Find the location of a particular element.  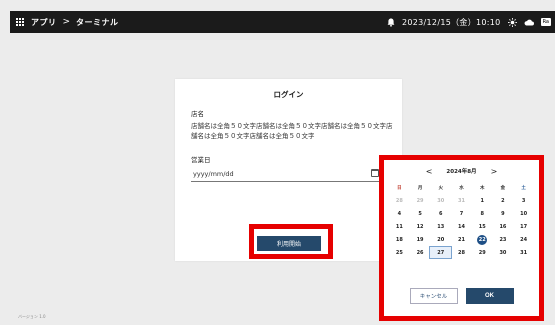

breadcrumb-terminal: ターミナル is located at coordinates (97, 22).